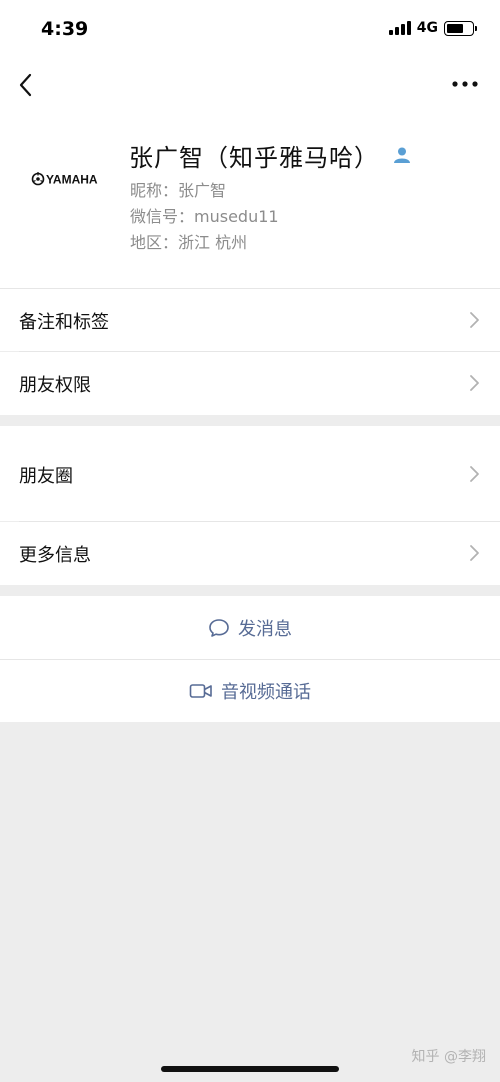  I want to click on signal-icon, so click(399, 28).